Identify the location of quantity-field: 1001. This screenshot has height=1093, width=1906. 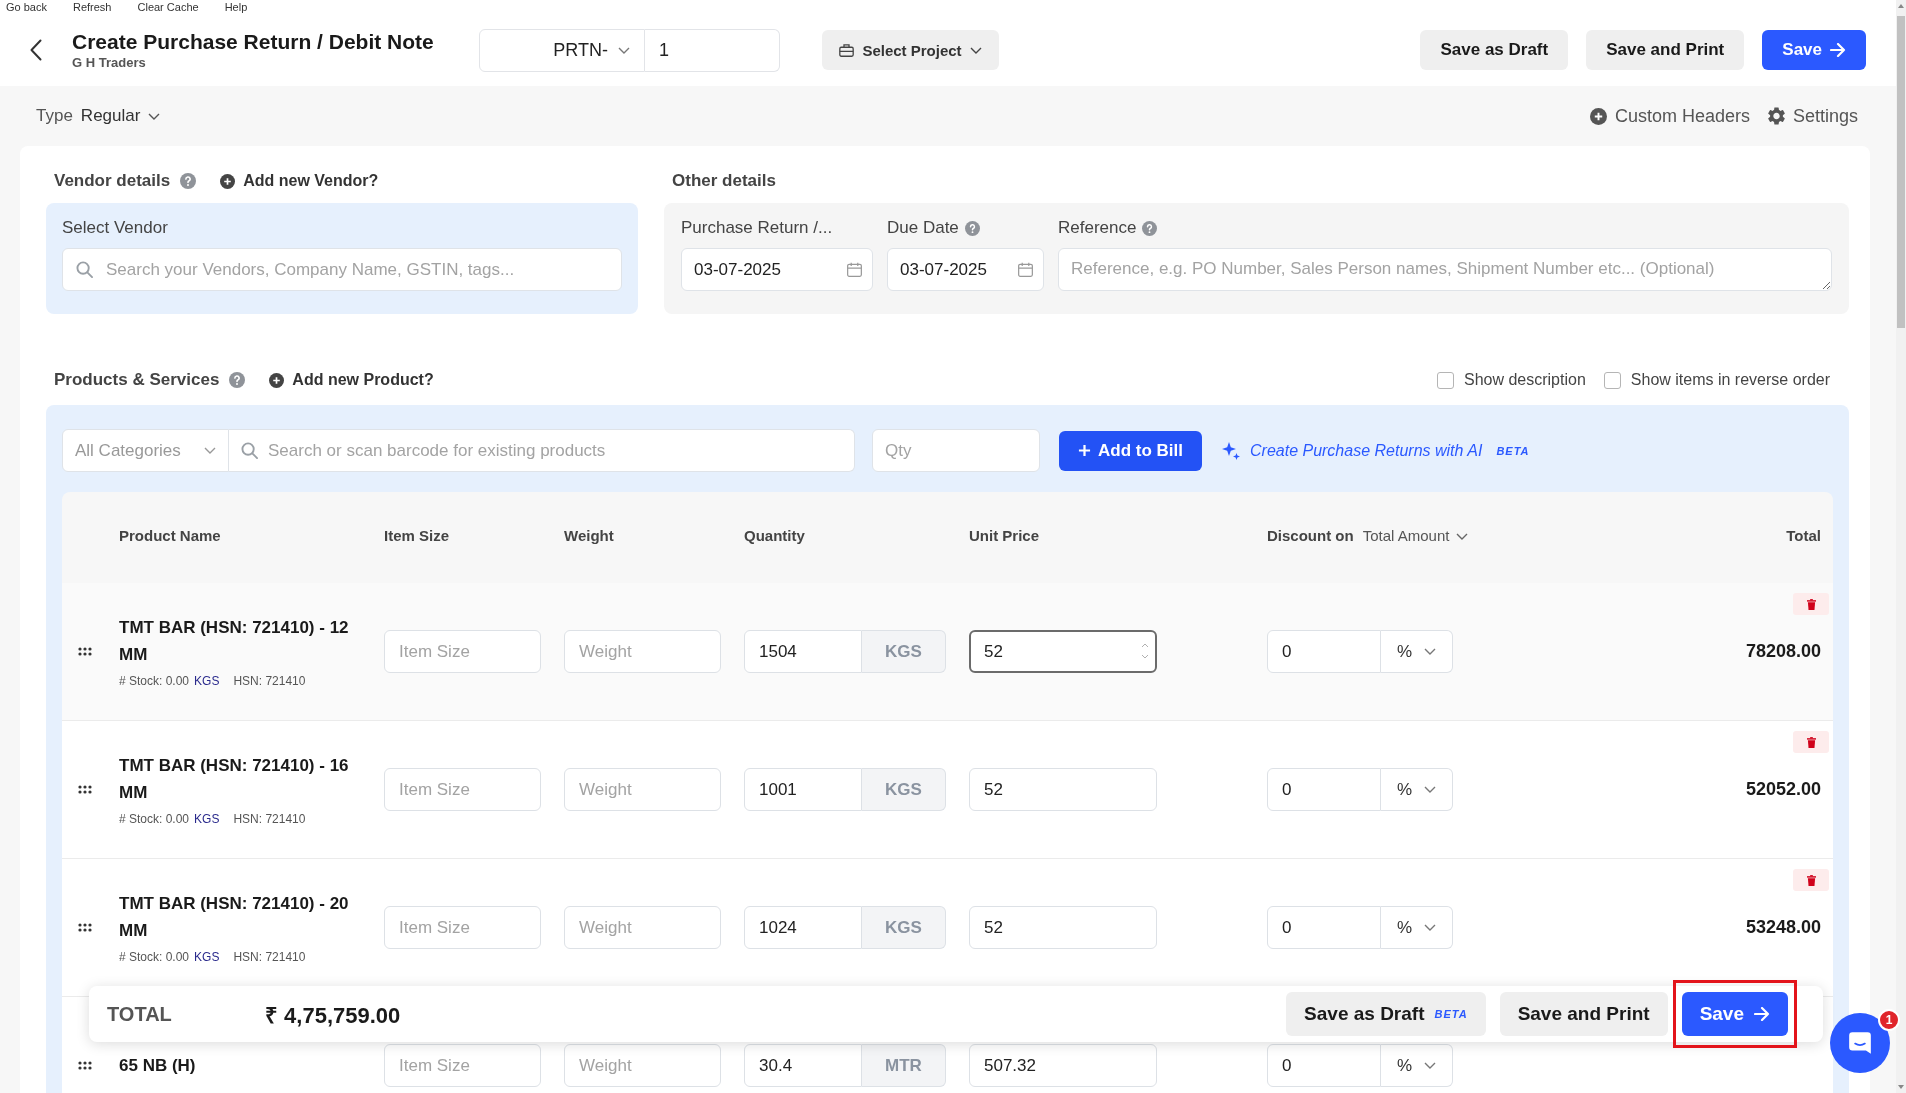
(803, 789).